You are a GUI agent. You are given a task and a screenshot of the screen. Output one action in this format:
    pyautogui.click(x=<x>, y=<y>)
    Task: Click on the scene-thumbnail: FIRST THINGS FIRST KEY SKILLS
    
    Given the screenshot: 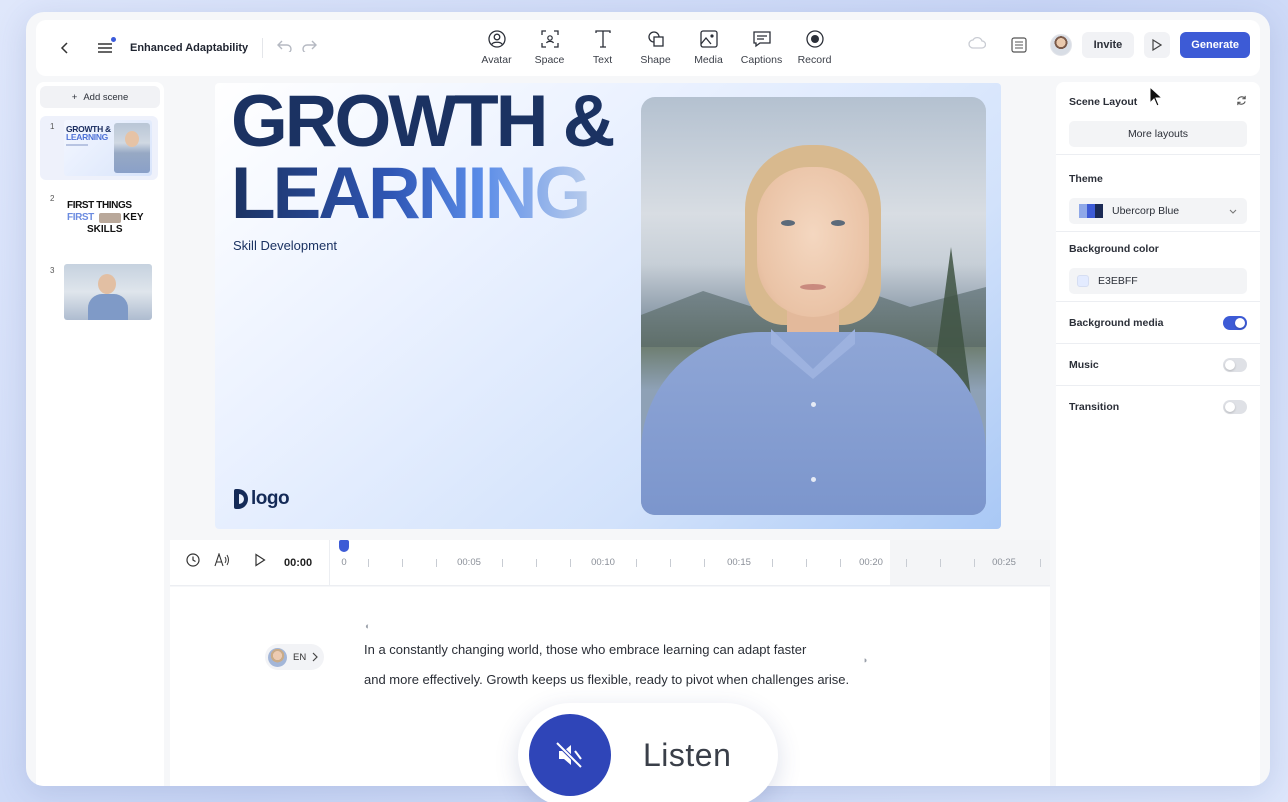 What is the action you would take?
    pyautogui.click(x=108, y=220)
    